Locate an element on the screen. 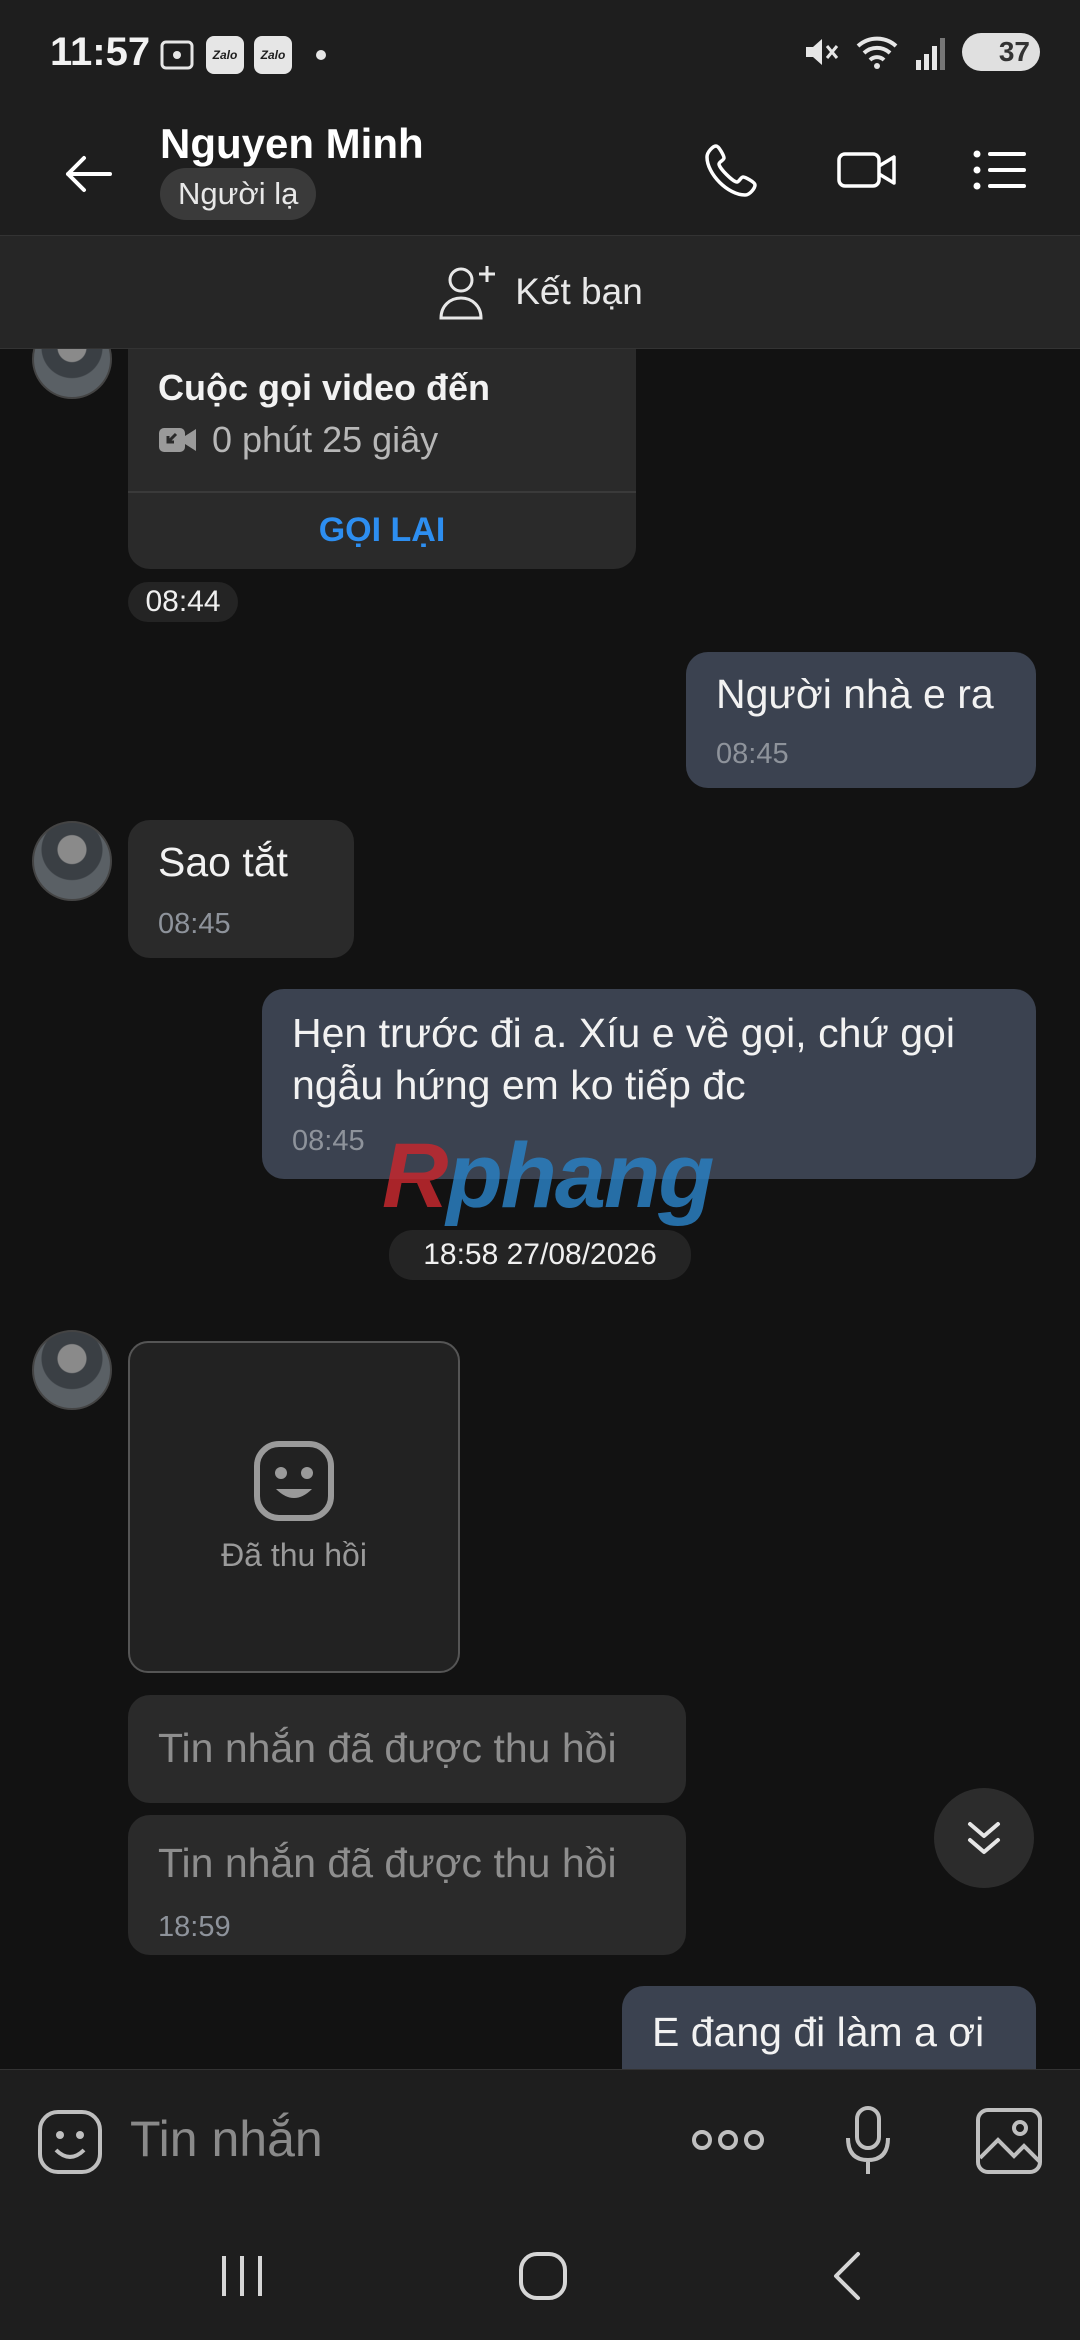 Image resolution: width=1080 pixels, height=2340 pixels. menu-list-icon is located at coordinates (1000, 170).